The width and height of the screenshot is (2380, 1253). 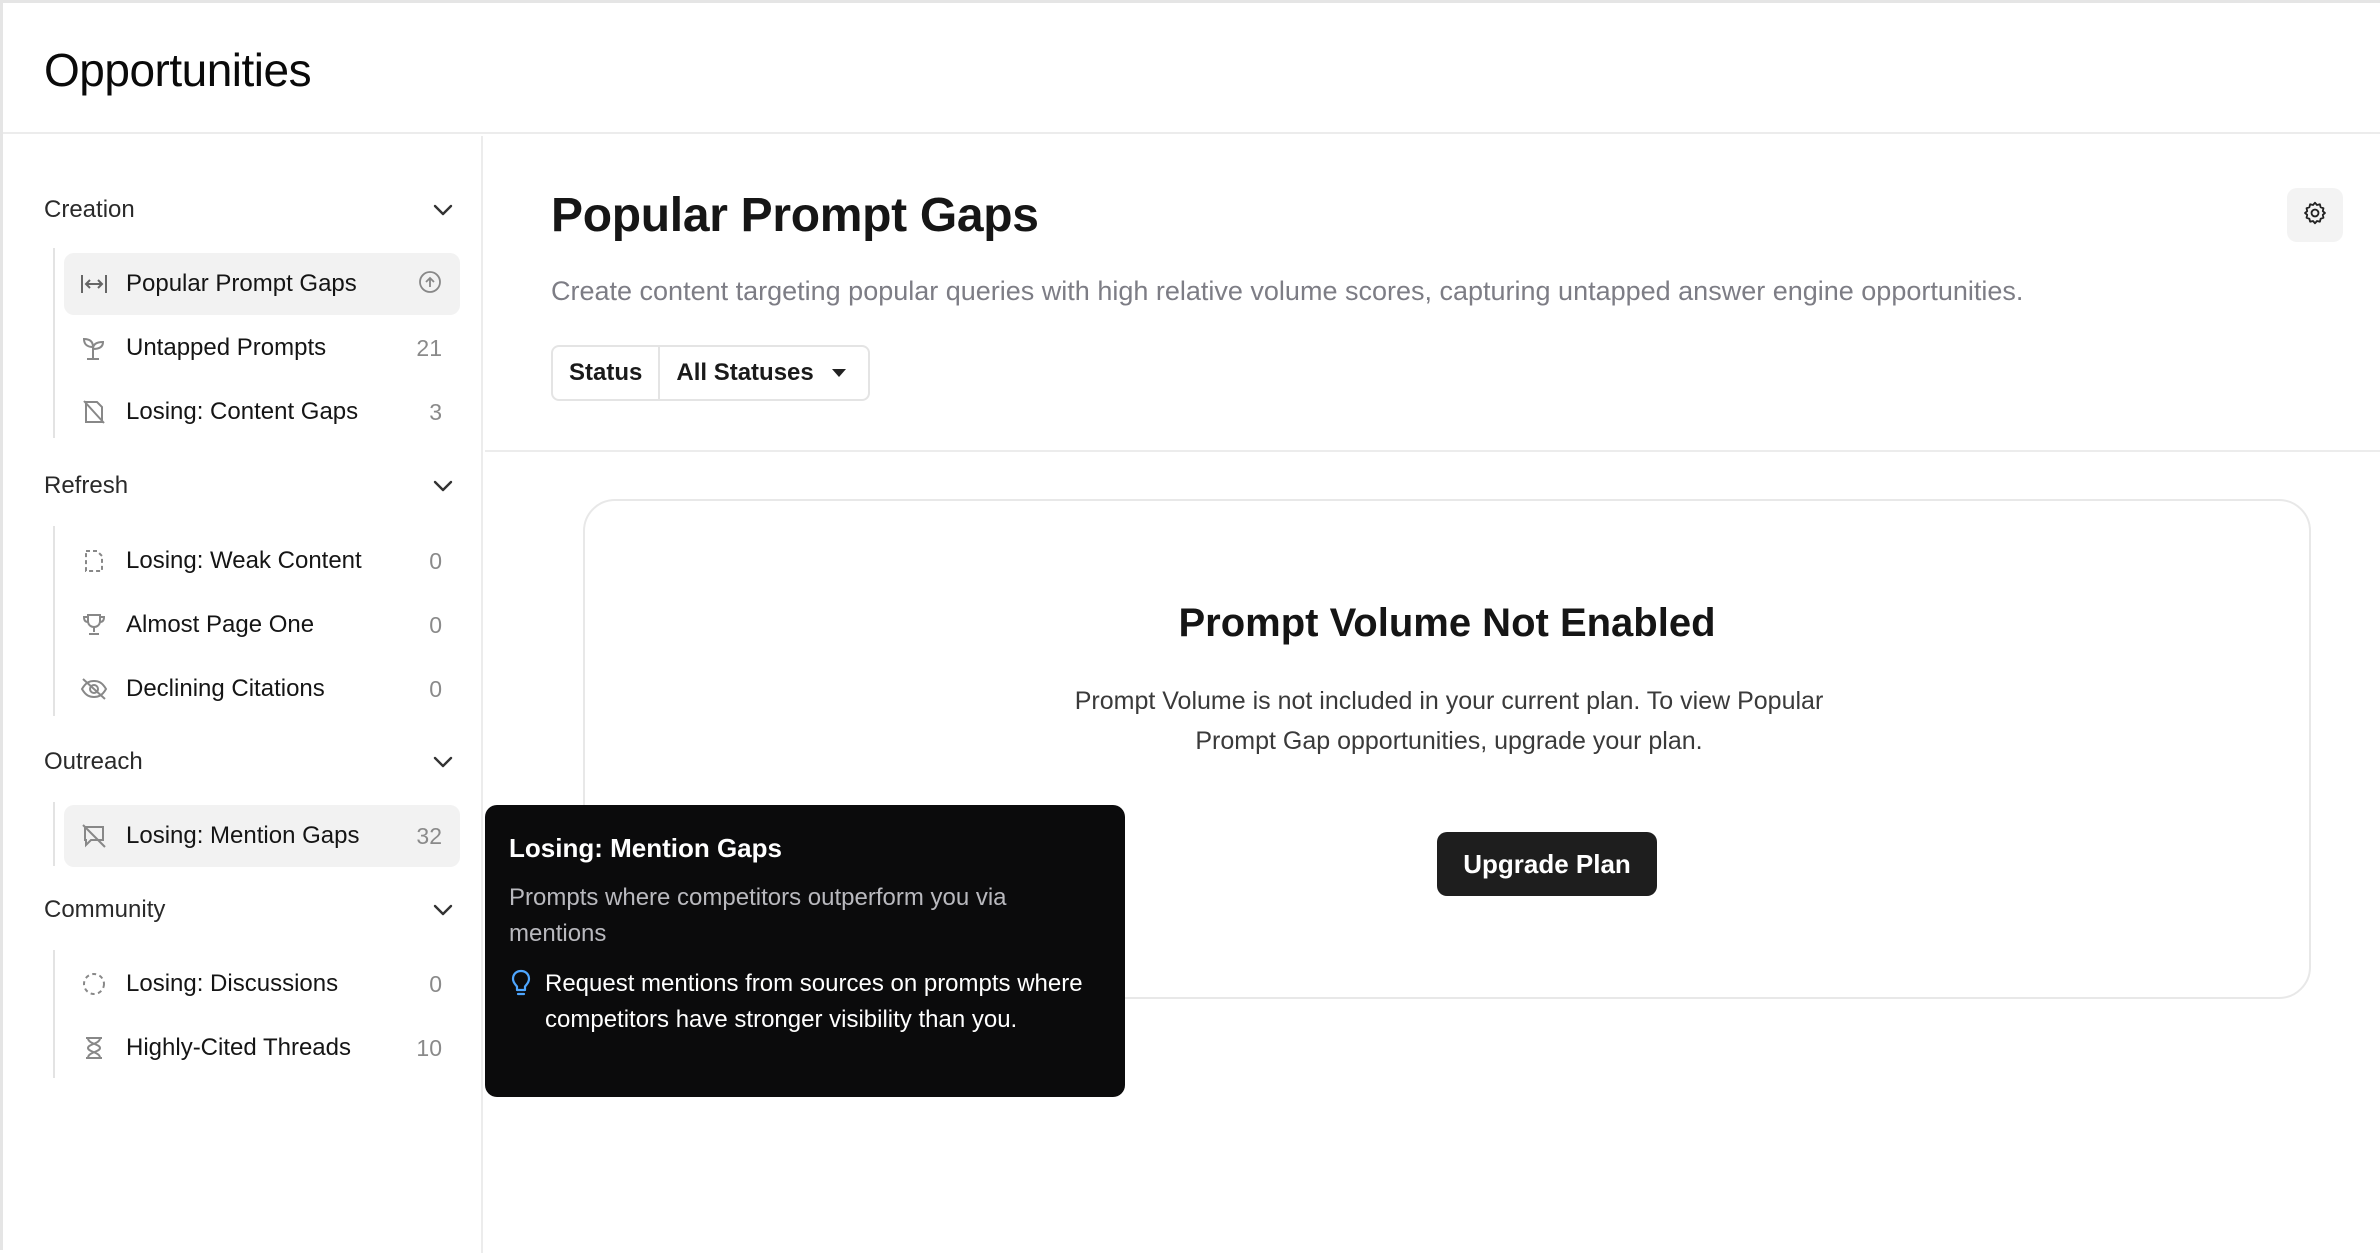 What do you see at coordinates (1547, 864) in the screenshot?
I see `upgrade-plan-button: Upgrade Plan` at bounding box center [1547, 864].